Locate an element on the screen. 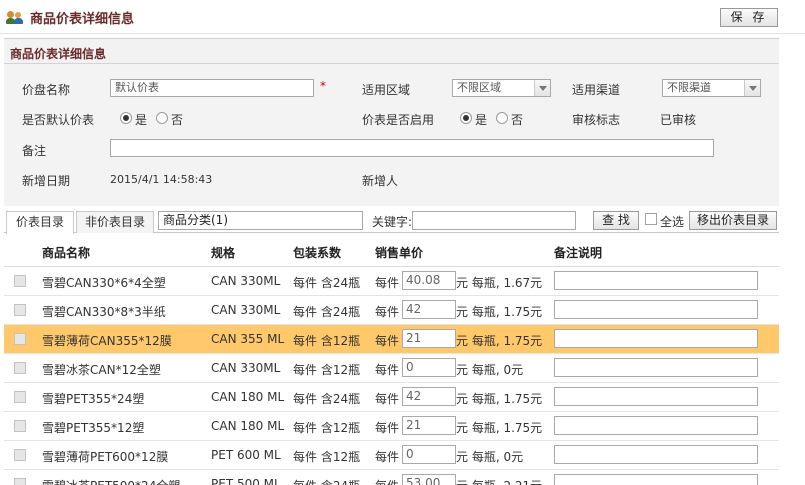 Image resolution: width=805 pixels, height=485 pixels. column-header-name: 商品名称 is located at coordinates (66, 253).